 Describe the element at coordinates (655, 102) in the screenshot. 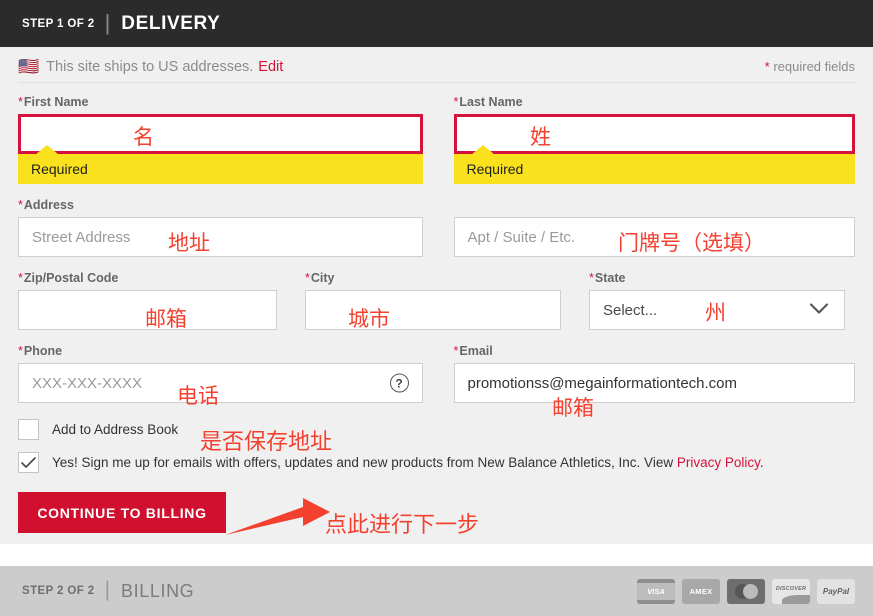

I see `last-name-label: *Last Name` at that location.